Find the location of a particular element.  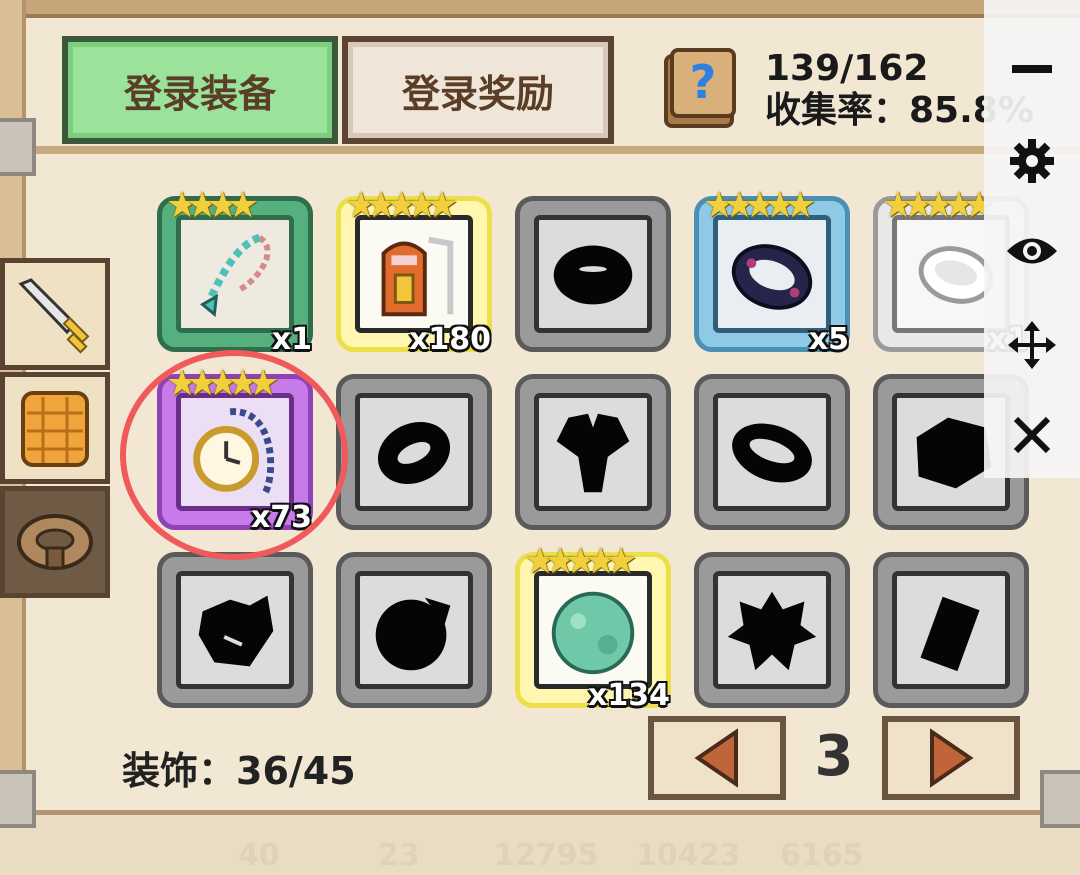

collection-book-icon: ? is located at coordinates (700, 88).